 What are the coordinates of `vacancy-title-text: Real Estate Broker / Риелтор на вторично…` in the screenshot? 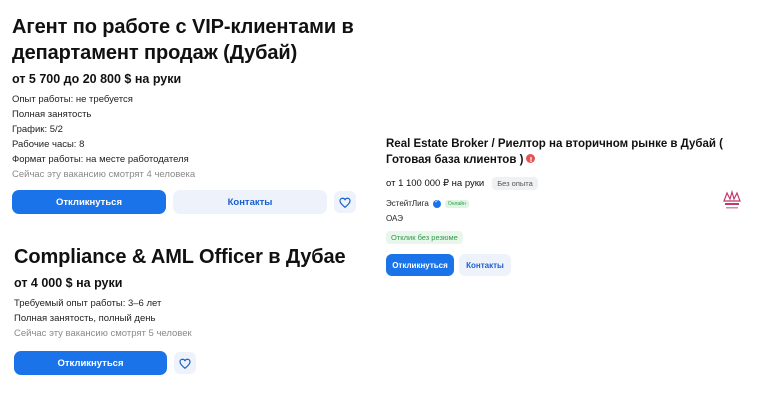 It's located at (554, 152).